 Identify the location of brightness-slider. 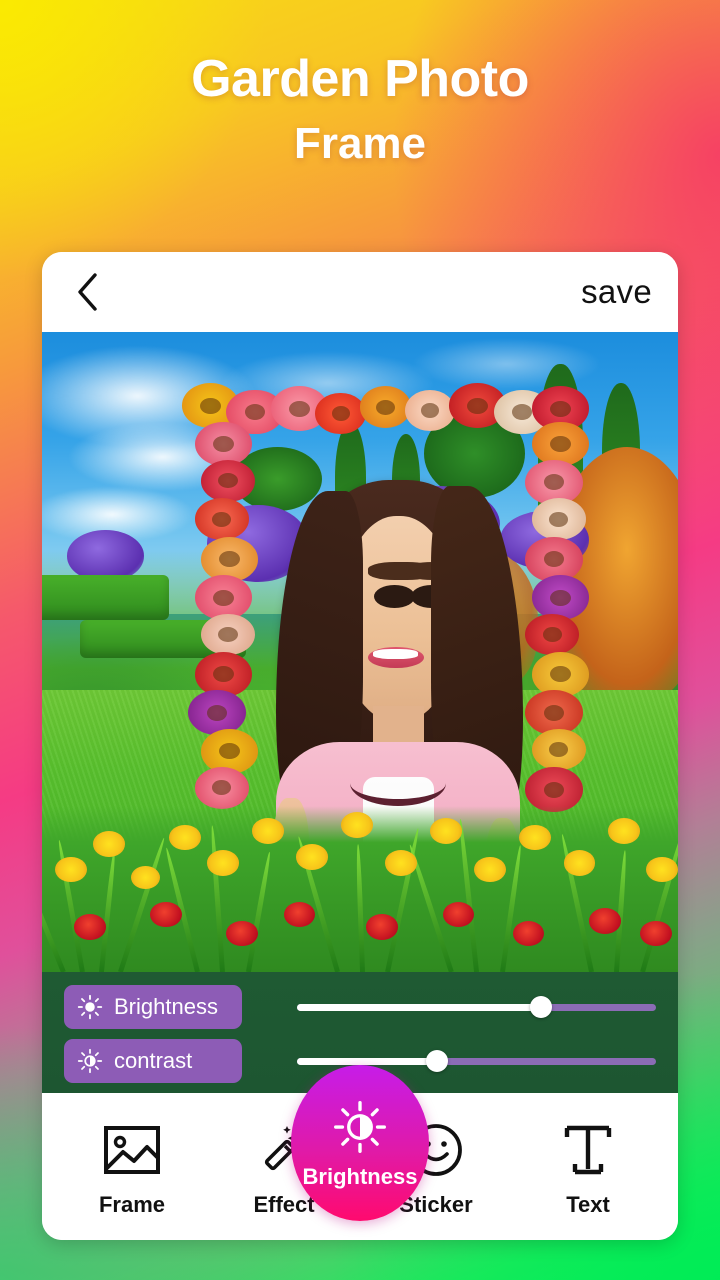
(476, 1007).